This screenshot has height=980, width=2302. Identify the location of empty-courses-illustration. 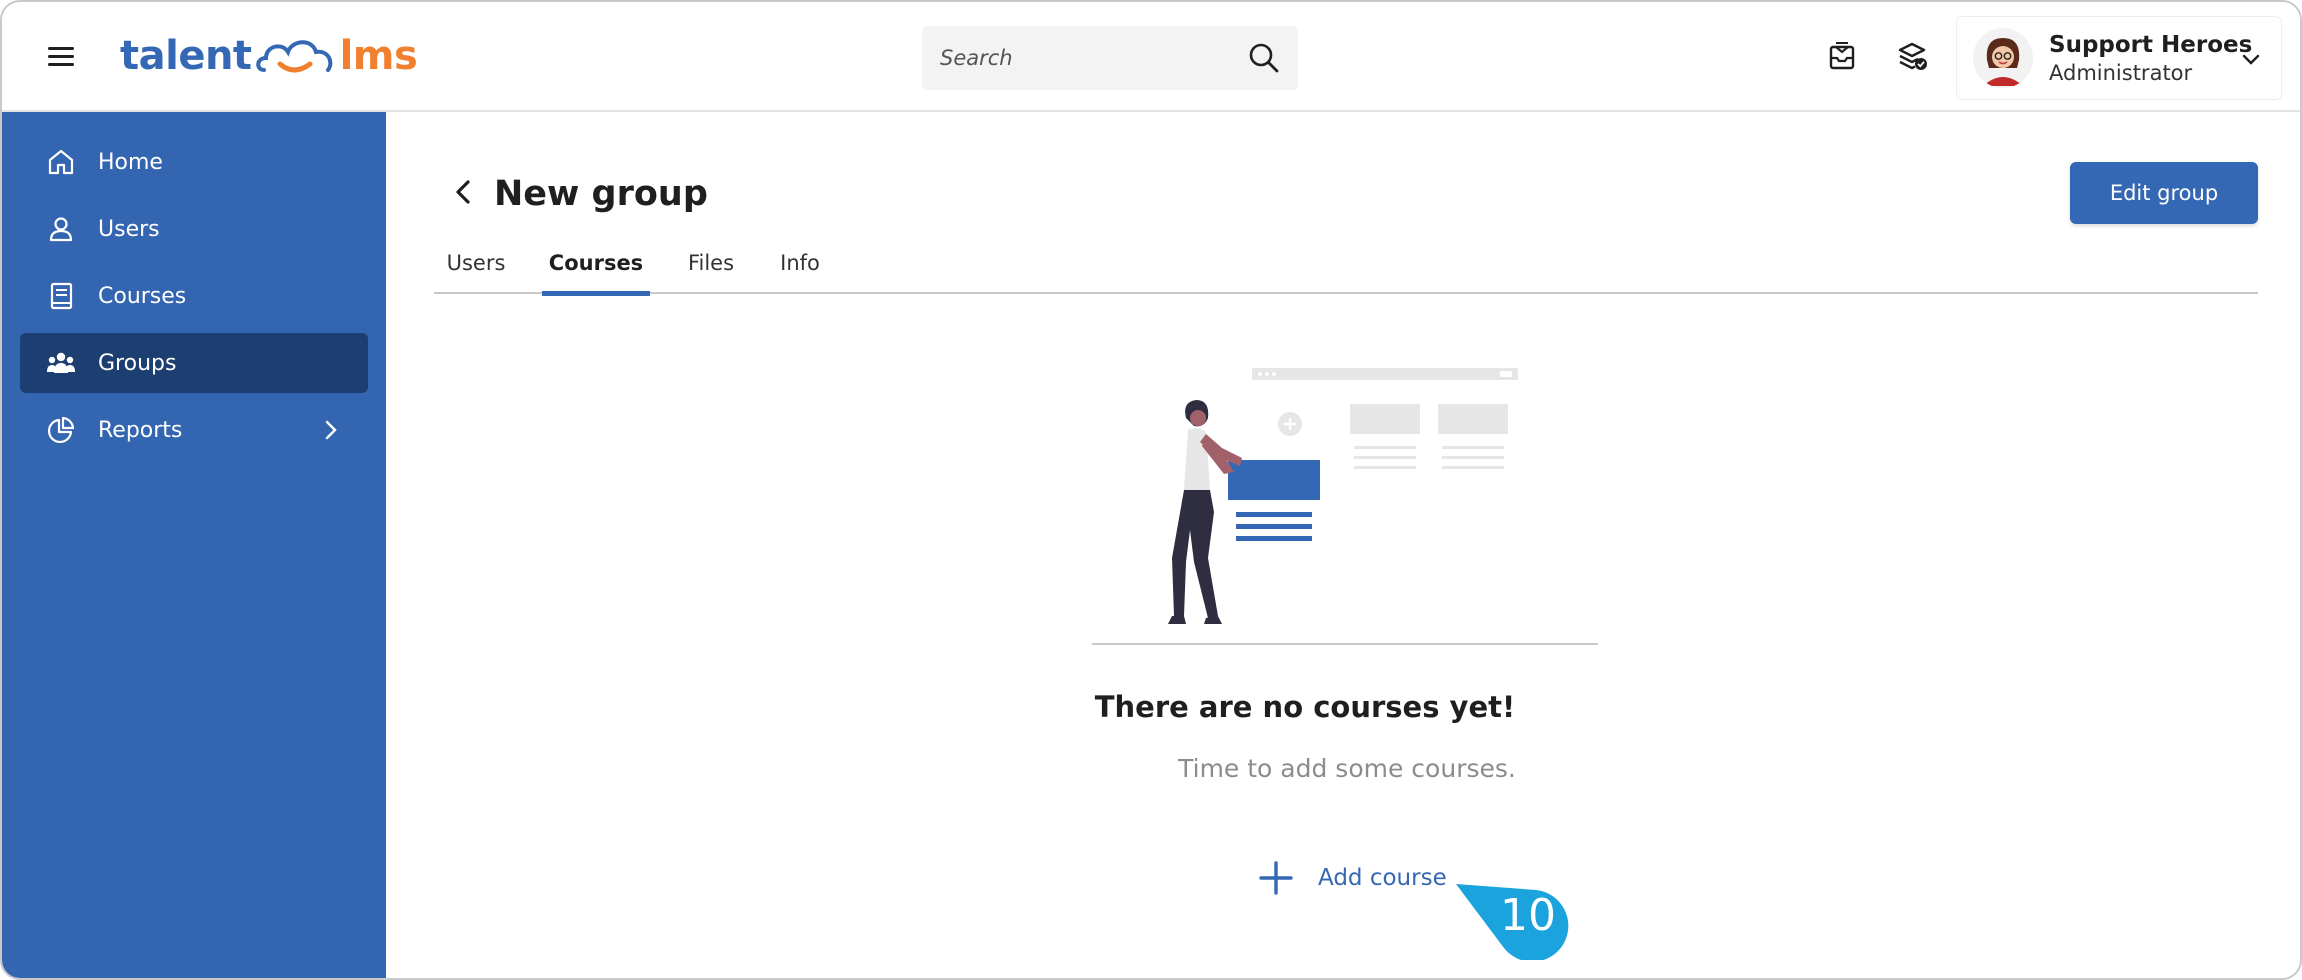
(1345, 506).